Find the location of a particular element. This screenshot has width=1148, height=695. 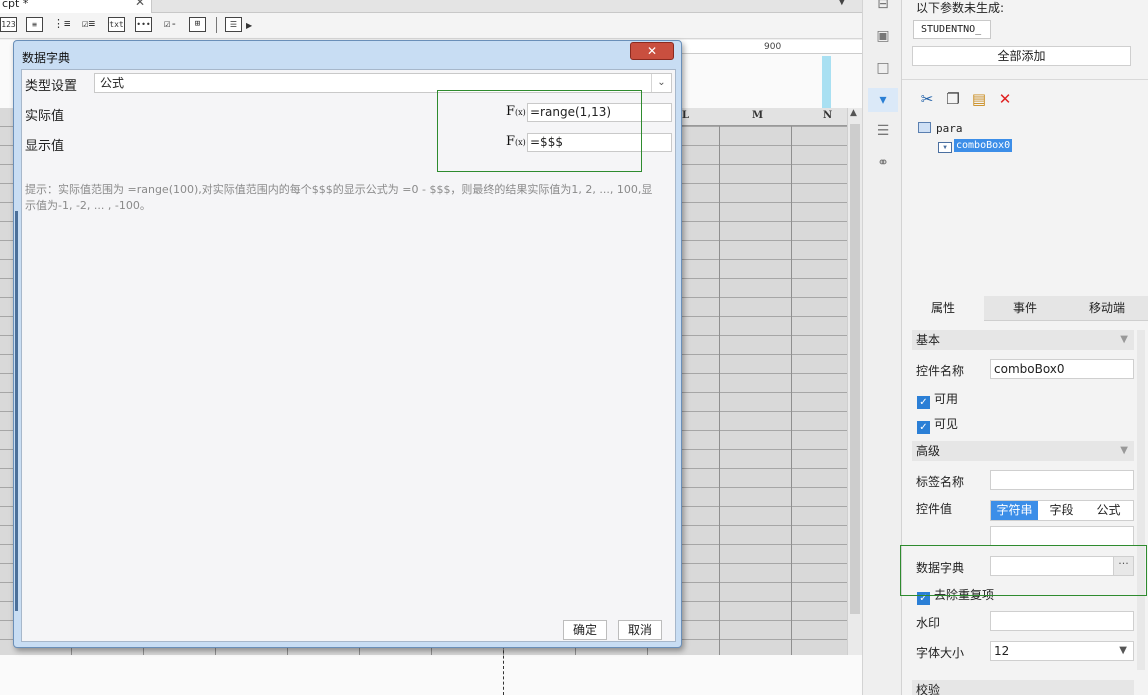

tree-node-combobox: ▼ comboBox0 is located at coordinates (975, 146).